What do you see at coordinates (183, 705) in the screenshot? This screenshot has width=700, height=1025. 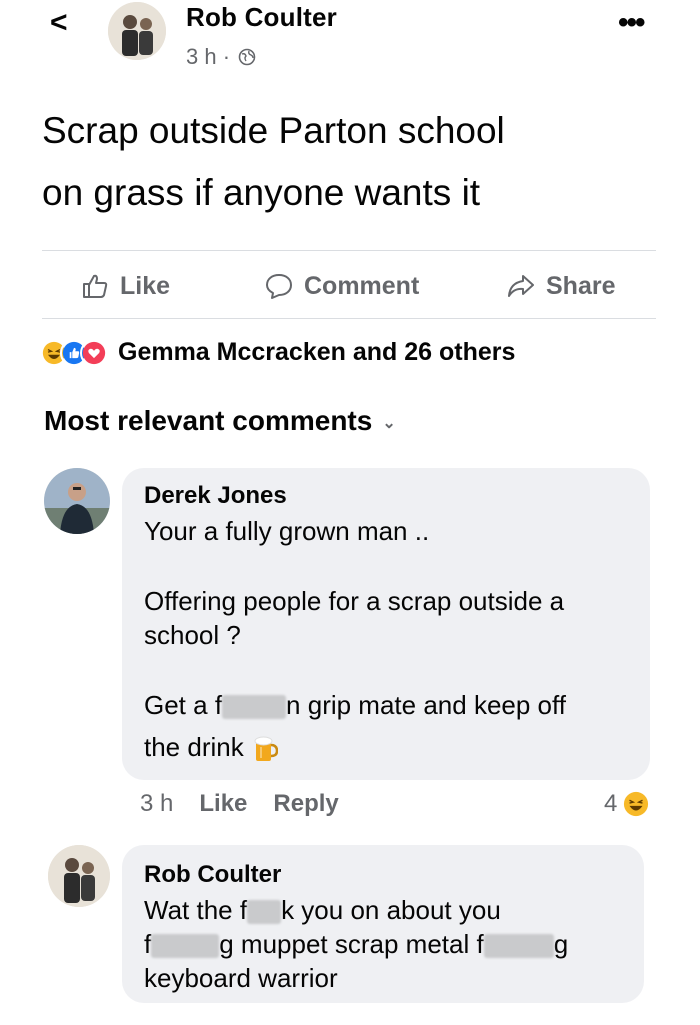 I see `comment-text-fragment: Get a f` at bounding box center [183, 705].